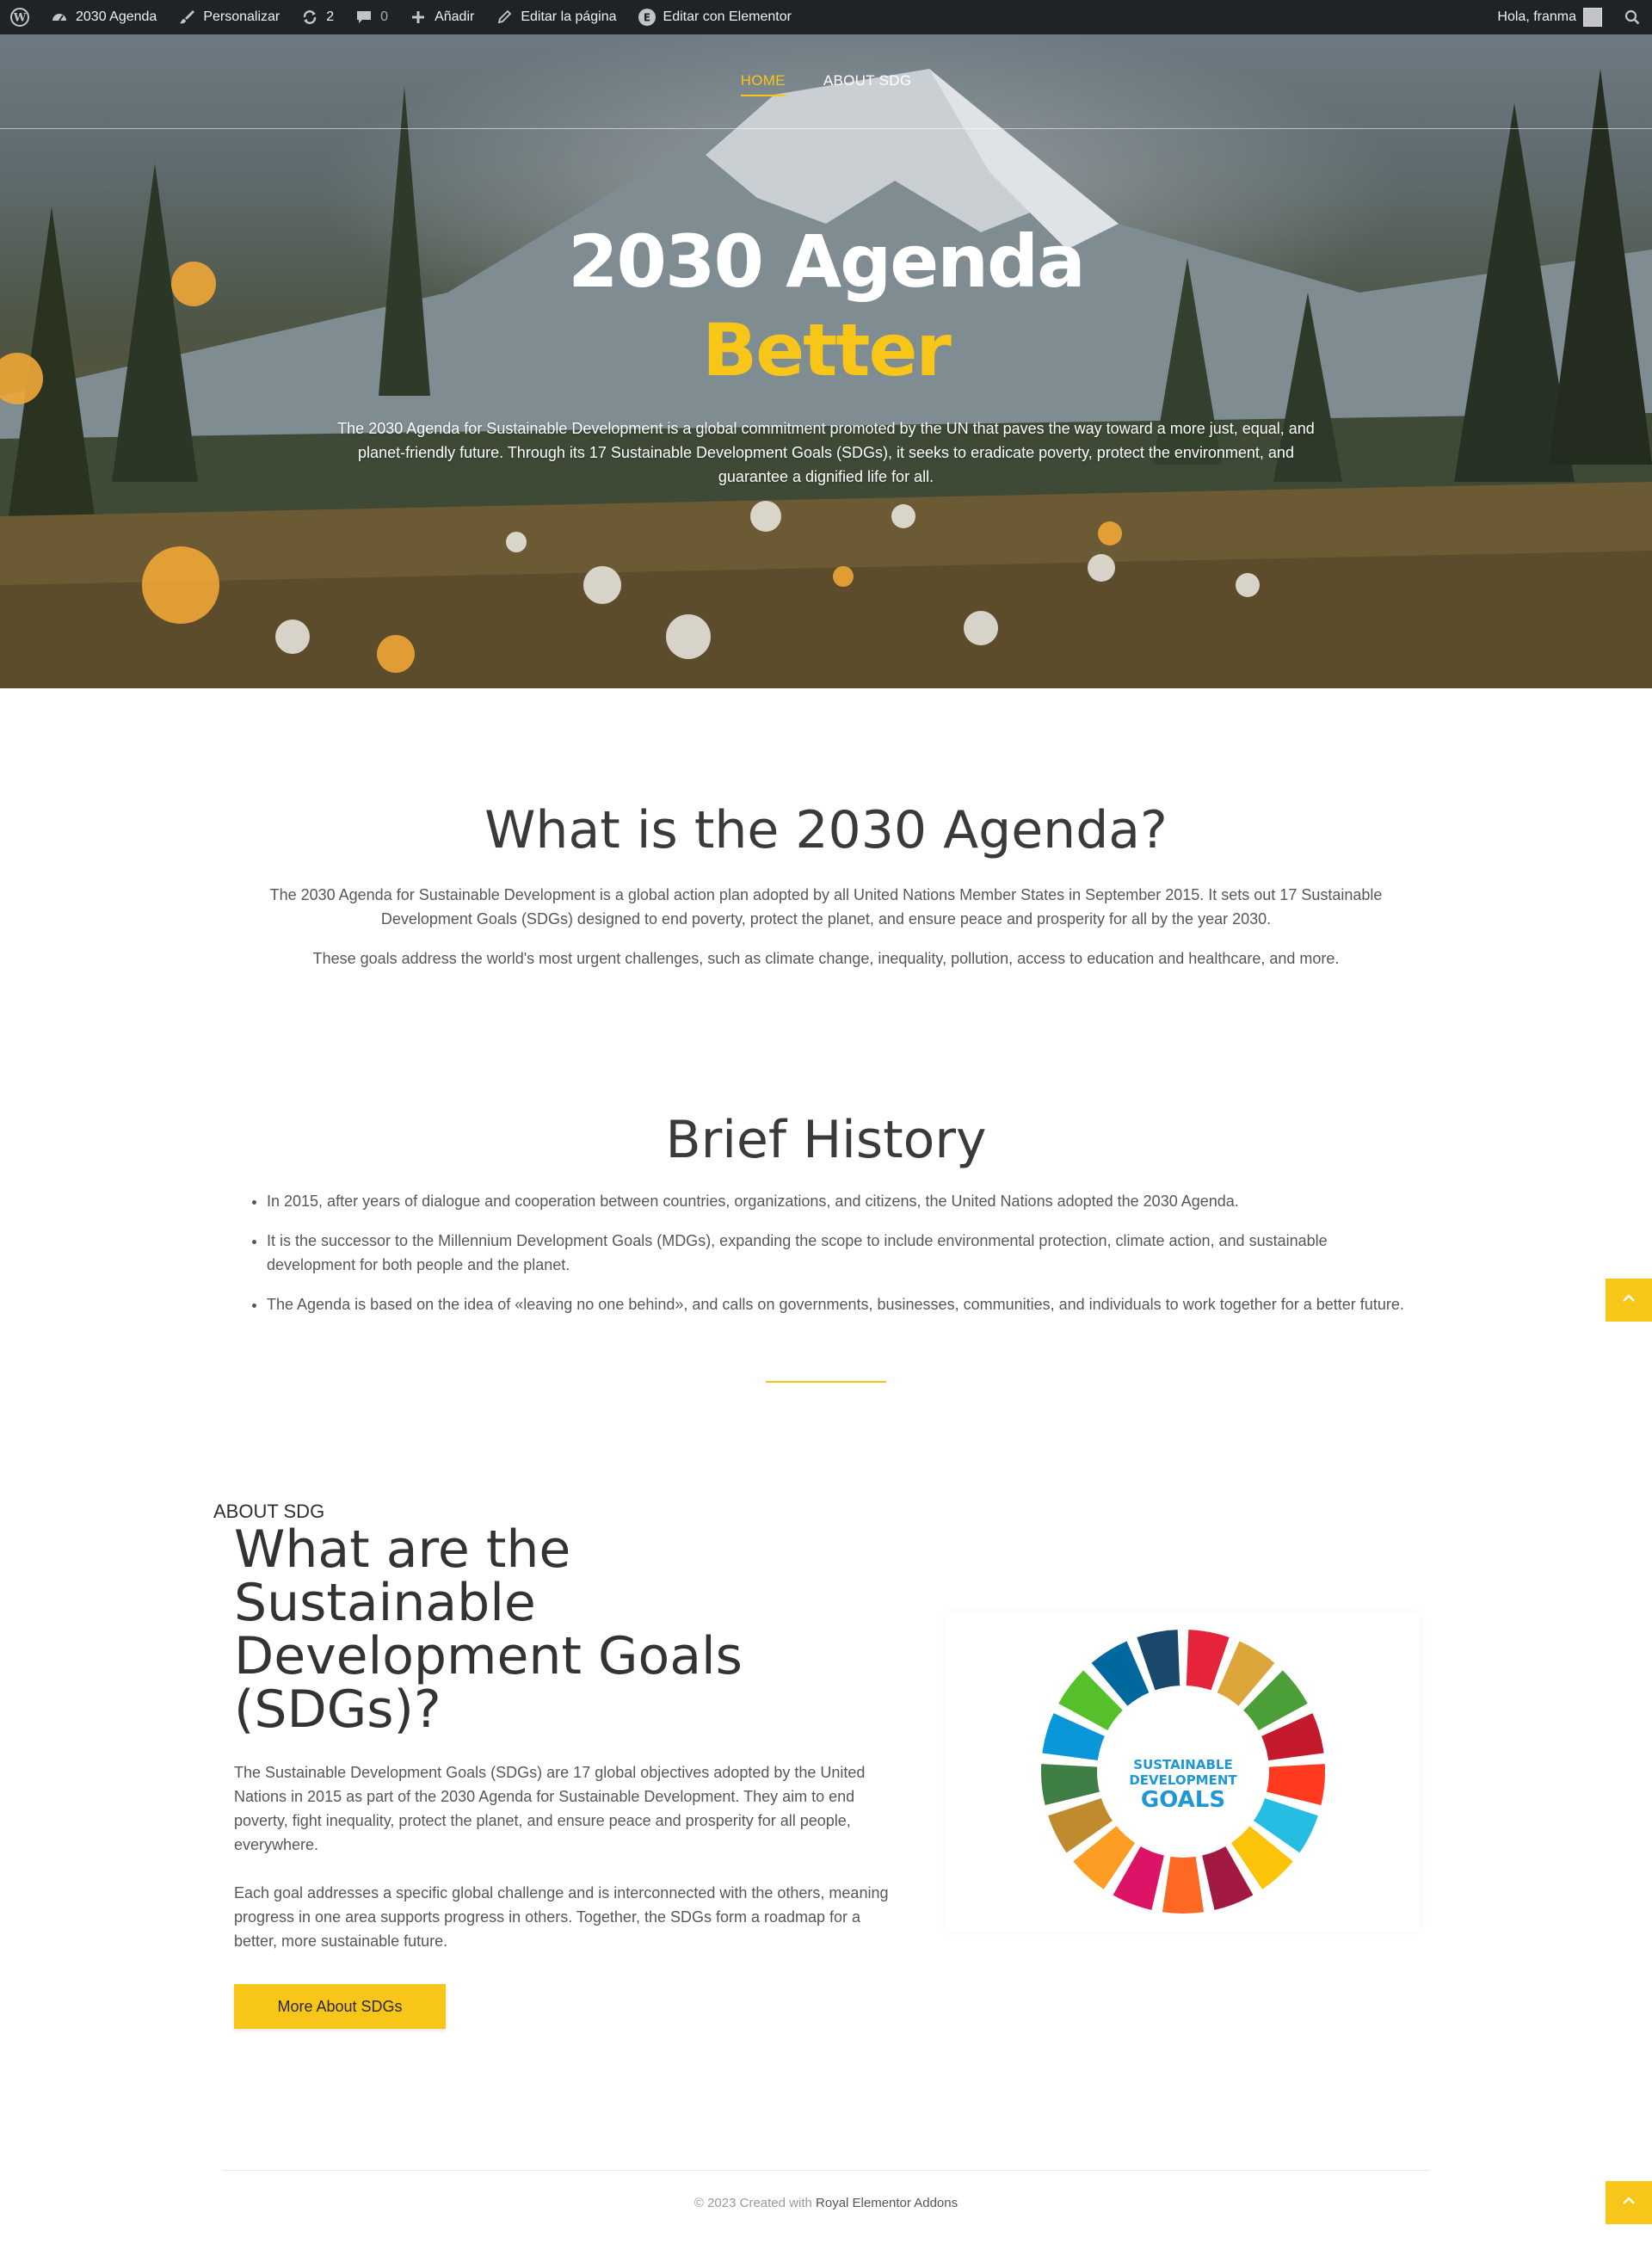 The height and width of the screenshot is (2262, 1652). I want to click on add-new-link: Añadir, so click(441, 17).